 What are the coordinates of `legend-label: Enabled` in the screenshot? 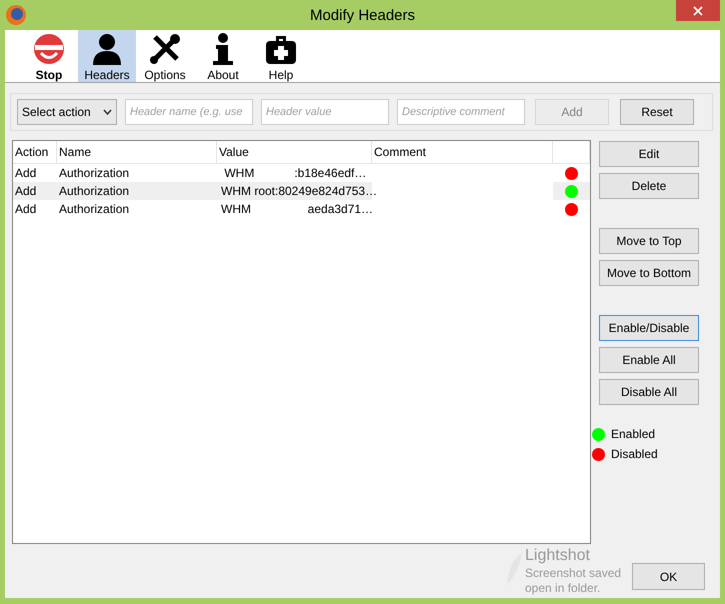 It's located at (633, 434).